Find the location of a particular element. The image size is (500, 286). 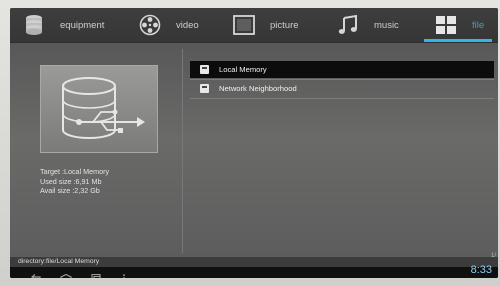

tab-file: file is located at coordinates (458, 25).